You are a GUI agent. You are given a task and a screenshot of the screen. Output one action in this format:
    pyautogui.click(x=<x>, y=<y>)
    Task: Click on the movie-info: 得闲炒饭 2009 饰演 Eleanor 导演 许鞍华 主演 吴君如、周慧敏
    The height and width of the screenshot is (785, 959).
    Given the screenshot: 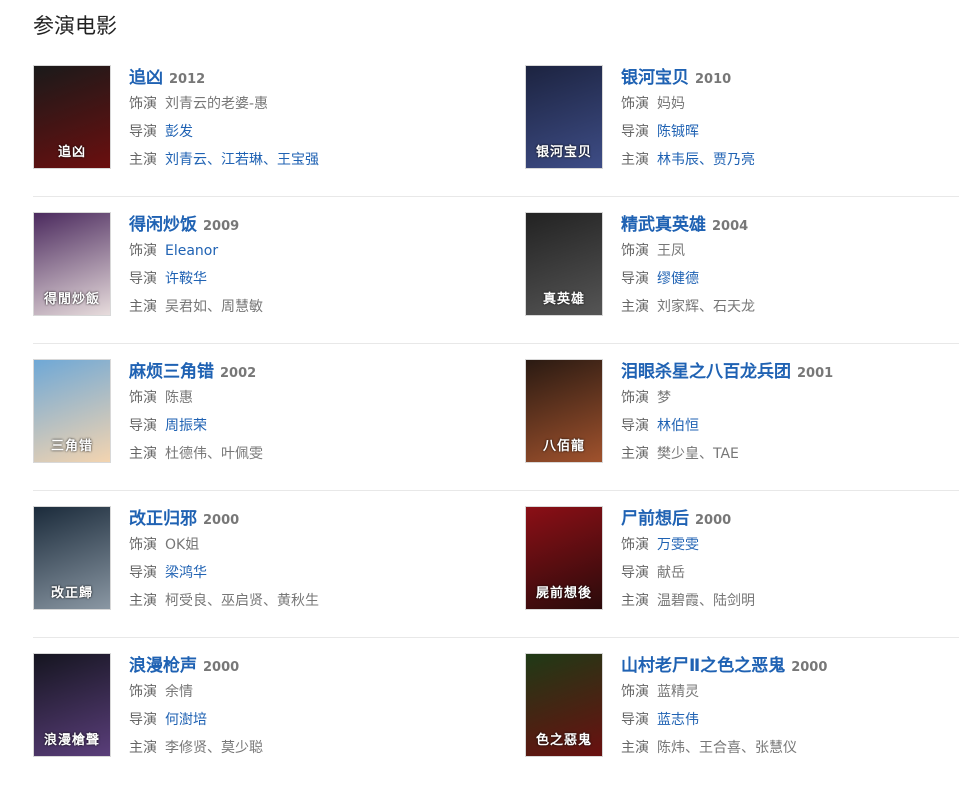 What is the action you would take?
    pyautogui.click(x=299, y=267)
    